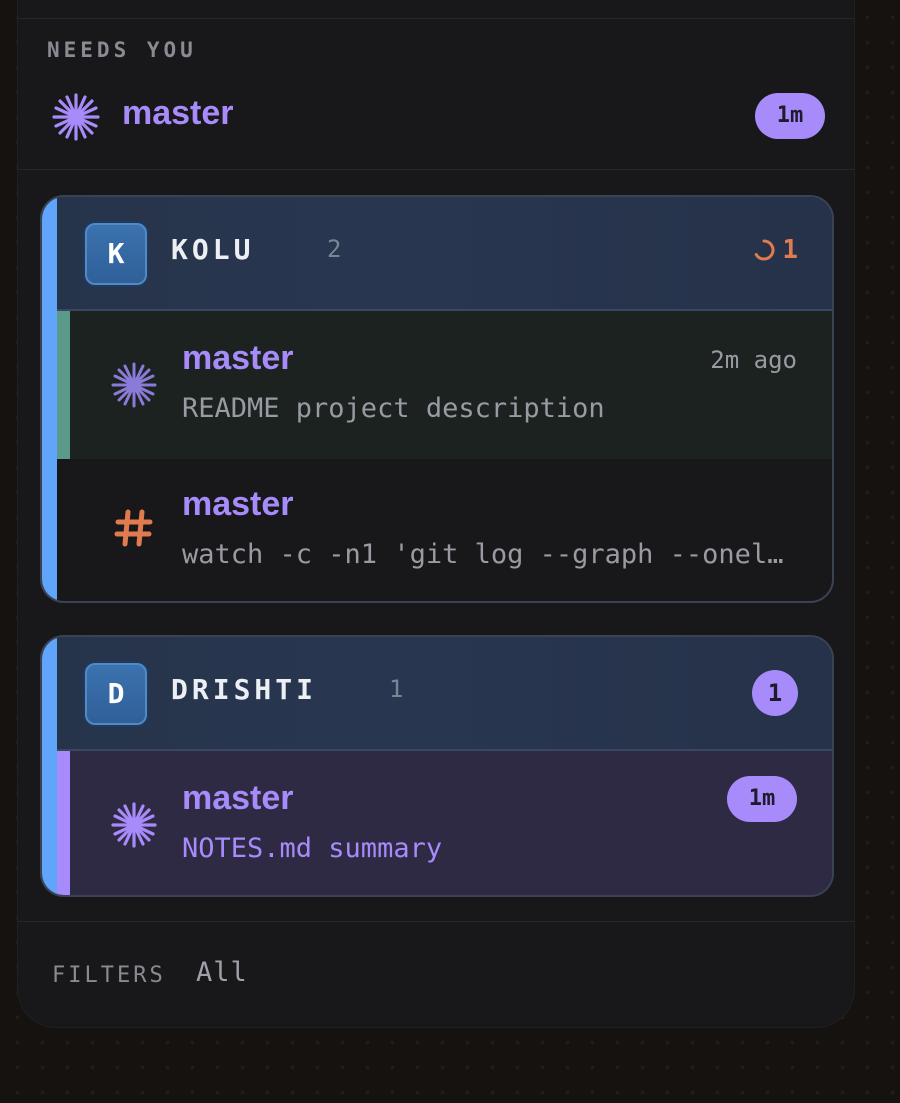 The height and width of the screenshot is (1103, 900). I want to click on group-name: DRISHTI, so click(244, 689).